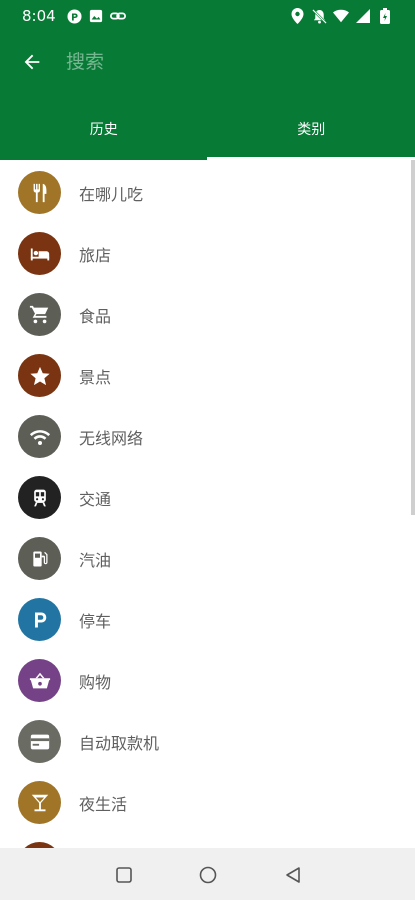 Image resolution: width=415 pixels, height=900 pixels. Describe the element at coordinates (207, 16) in the screenshot. I see `status-bar: 8:04 P` at that location.